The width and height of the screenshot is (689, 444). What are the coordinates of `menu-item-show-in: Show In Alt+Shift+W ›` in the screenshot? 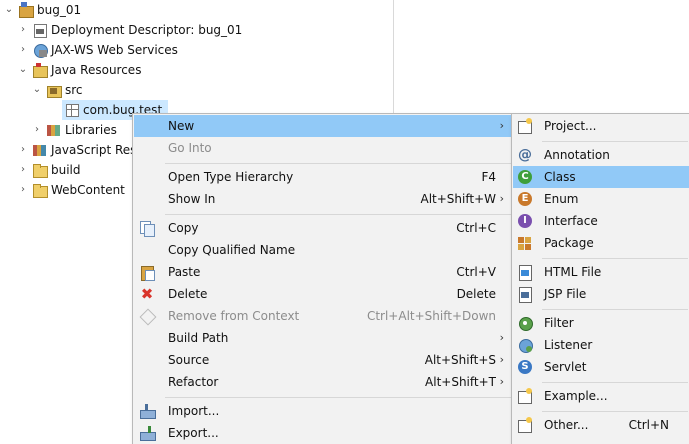 It's located at (323, 199).